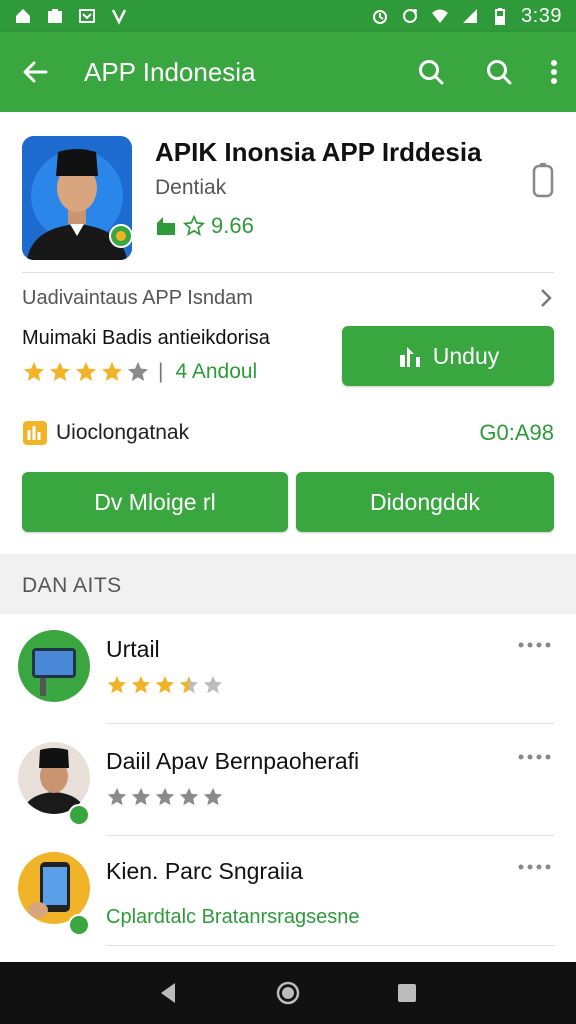  I want to click on more-vert-icon, so click(554, 72).